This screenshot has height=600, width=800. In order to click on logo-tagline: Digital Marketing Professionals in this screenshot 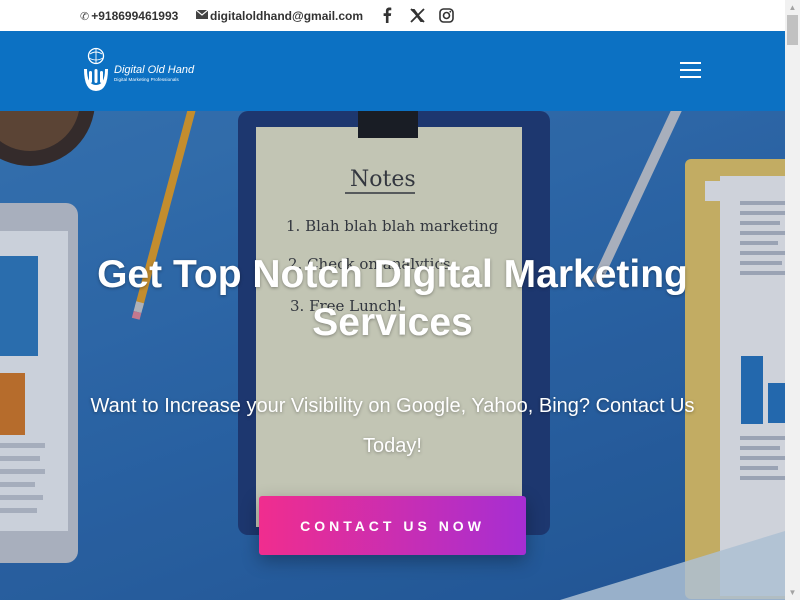, I will do `click(146, 79)`.